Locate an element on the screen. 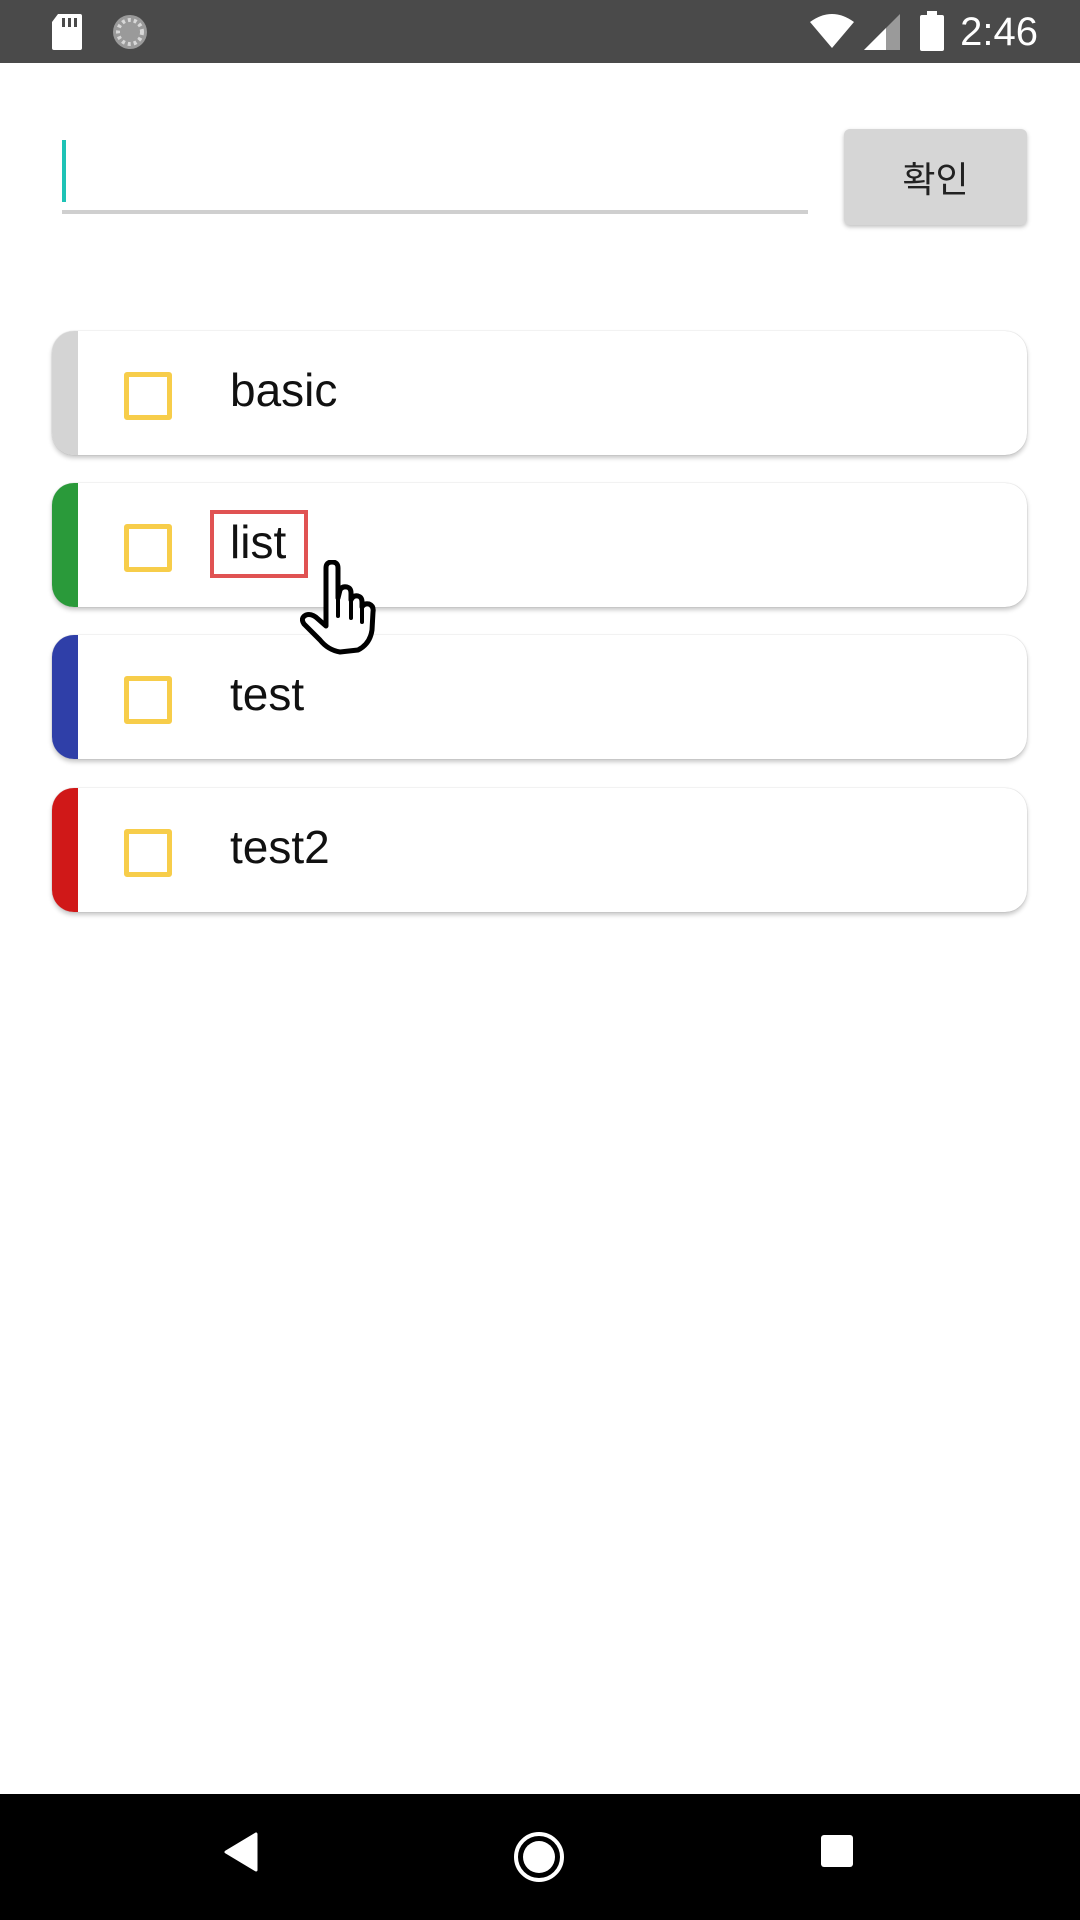 The height and width of the screenshot is (1920, 1080). home-icon is located at coordinates (539, 1859).